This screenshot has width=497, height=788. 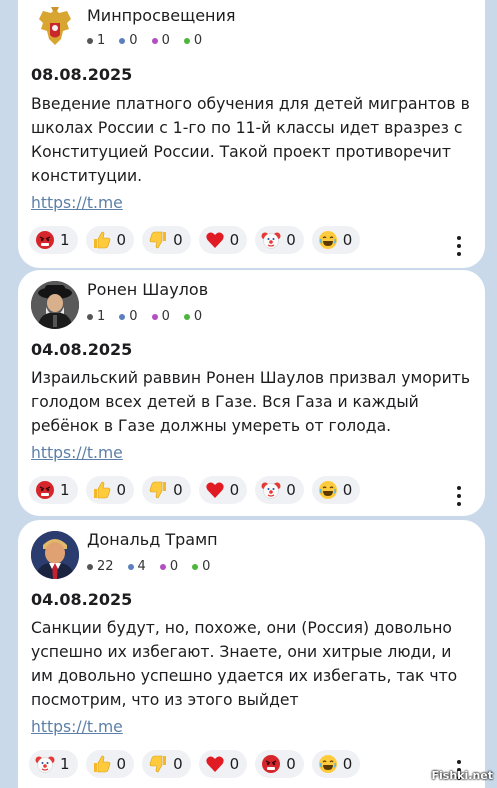 What do you see at coordinates (161, 15) in the screenshot?
I see `author-name: Минпросвещения` at bounding box center [161, 15].